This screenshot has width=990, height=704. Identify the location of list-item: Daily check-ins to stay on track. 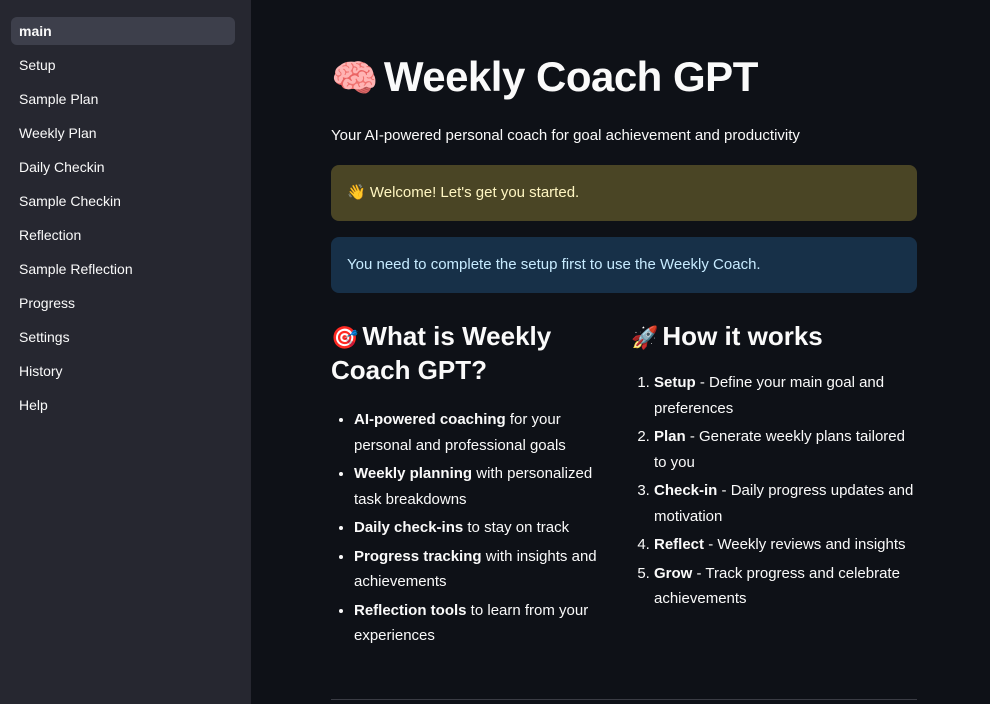
(487, 528).